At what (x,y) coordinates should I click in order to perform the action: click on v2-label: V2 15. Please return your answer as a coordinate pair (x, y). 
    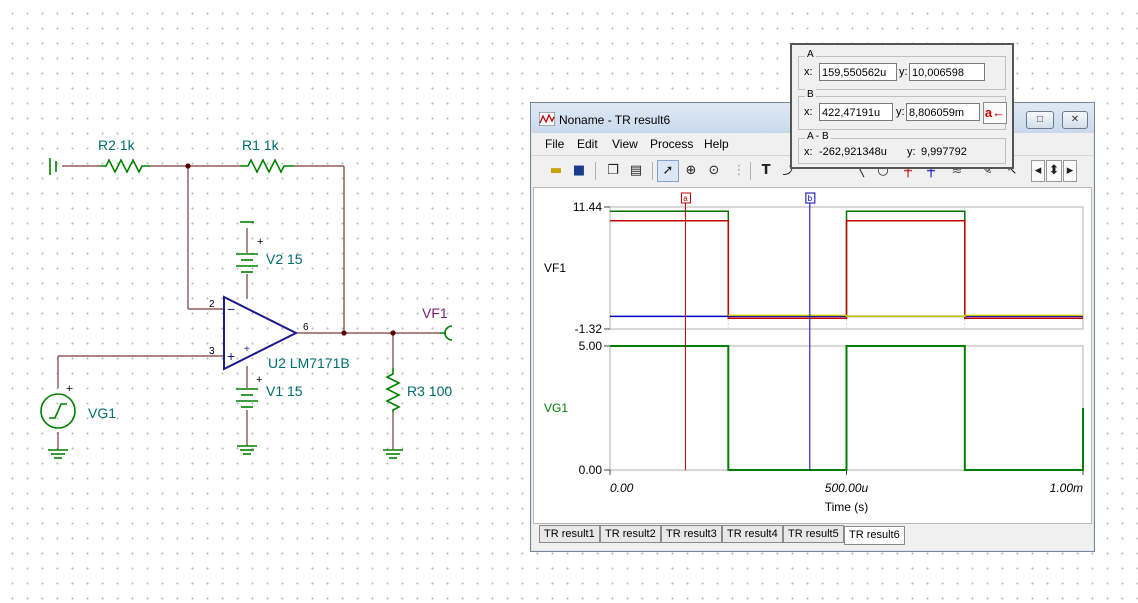
    Looking at the image, I should click on (284, 259).